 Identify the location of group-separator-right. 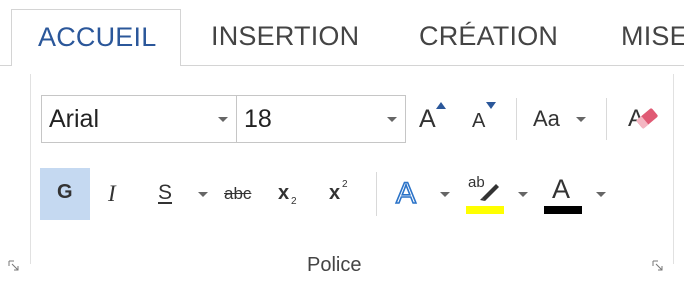
(673, 169).